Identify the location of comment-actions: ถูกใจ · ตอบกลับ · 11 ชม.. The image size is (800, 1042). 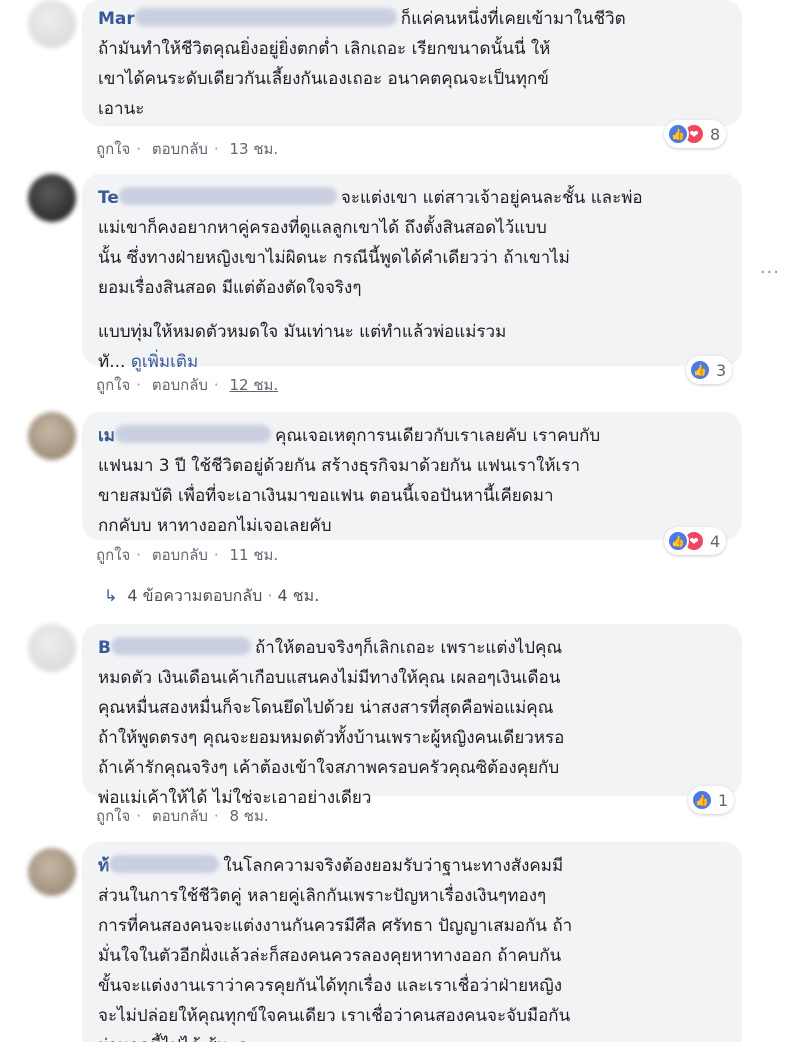
(187, 555).